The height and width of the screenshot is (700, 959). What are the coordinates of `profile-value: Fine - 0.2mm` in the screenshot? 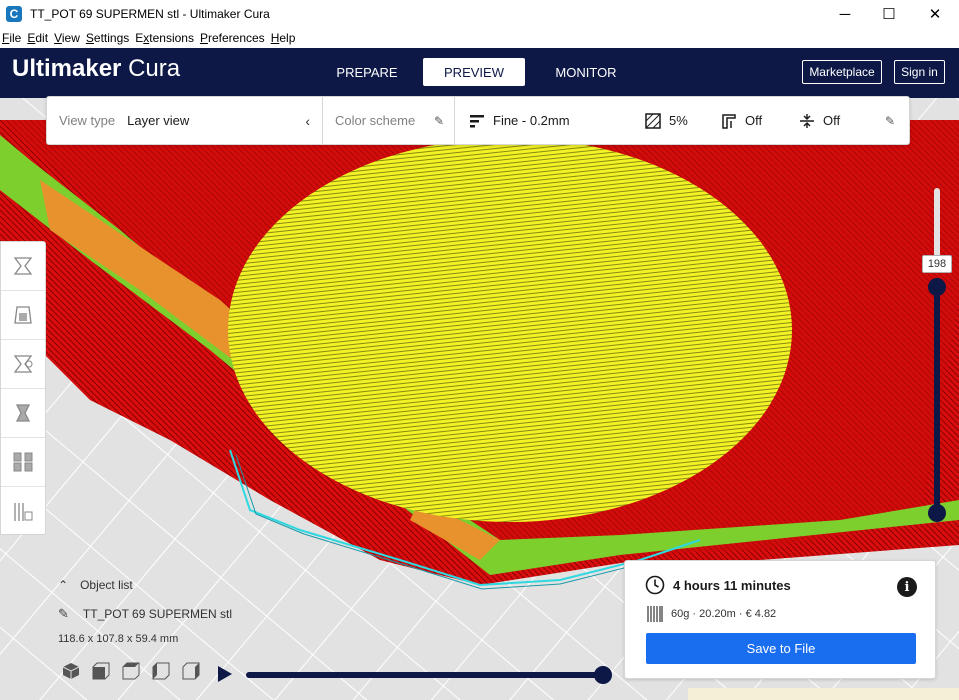 It's located at (531, 120).